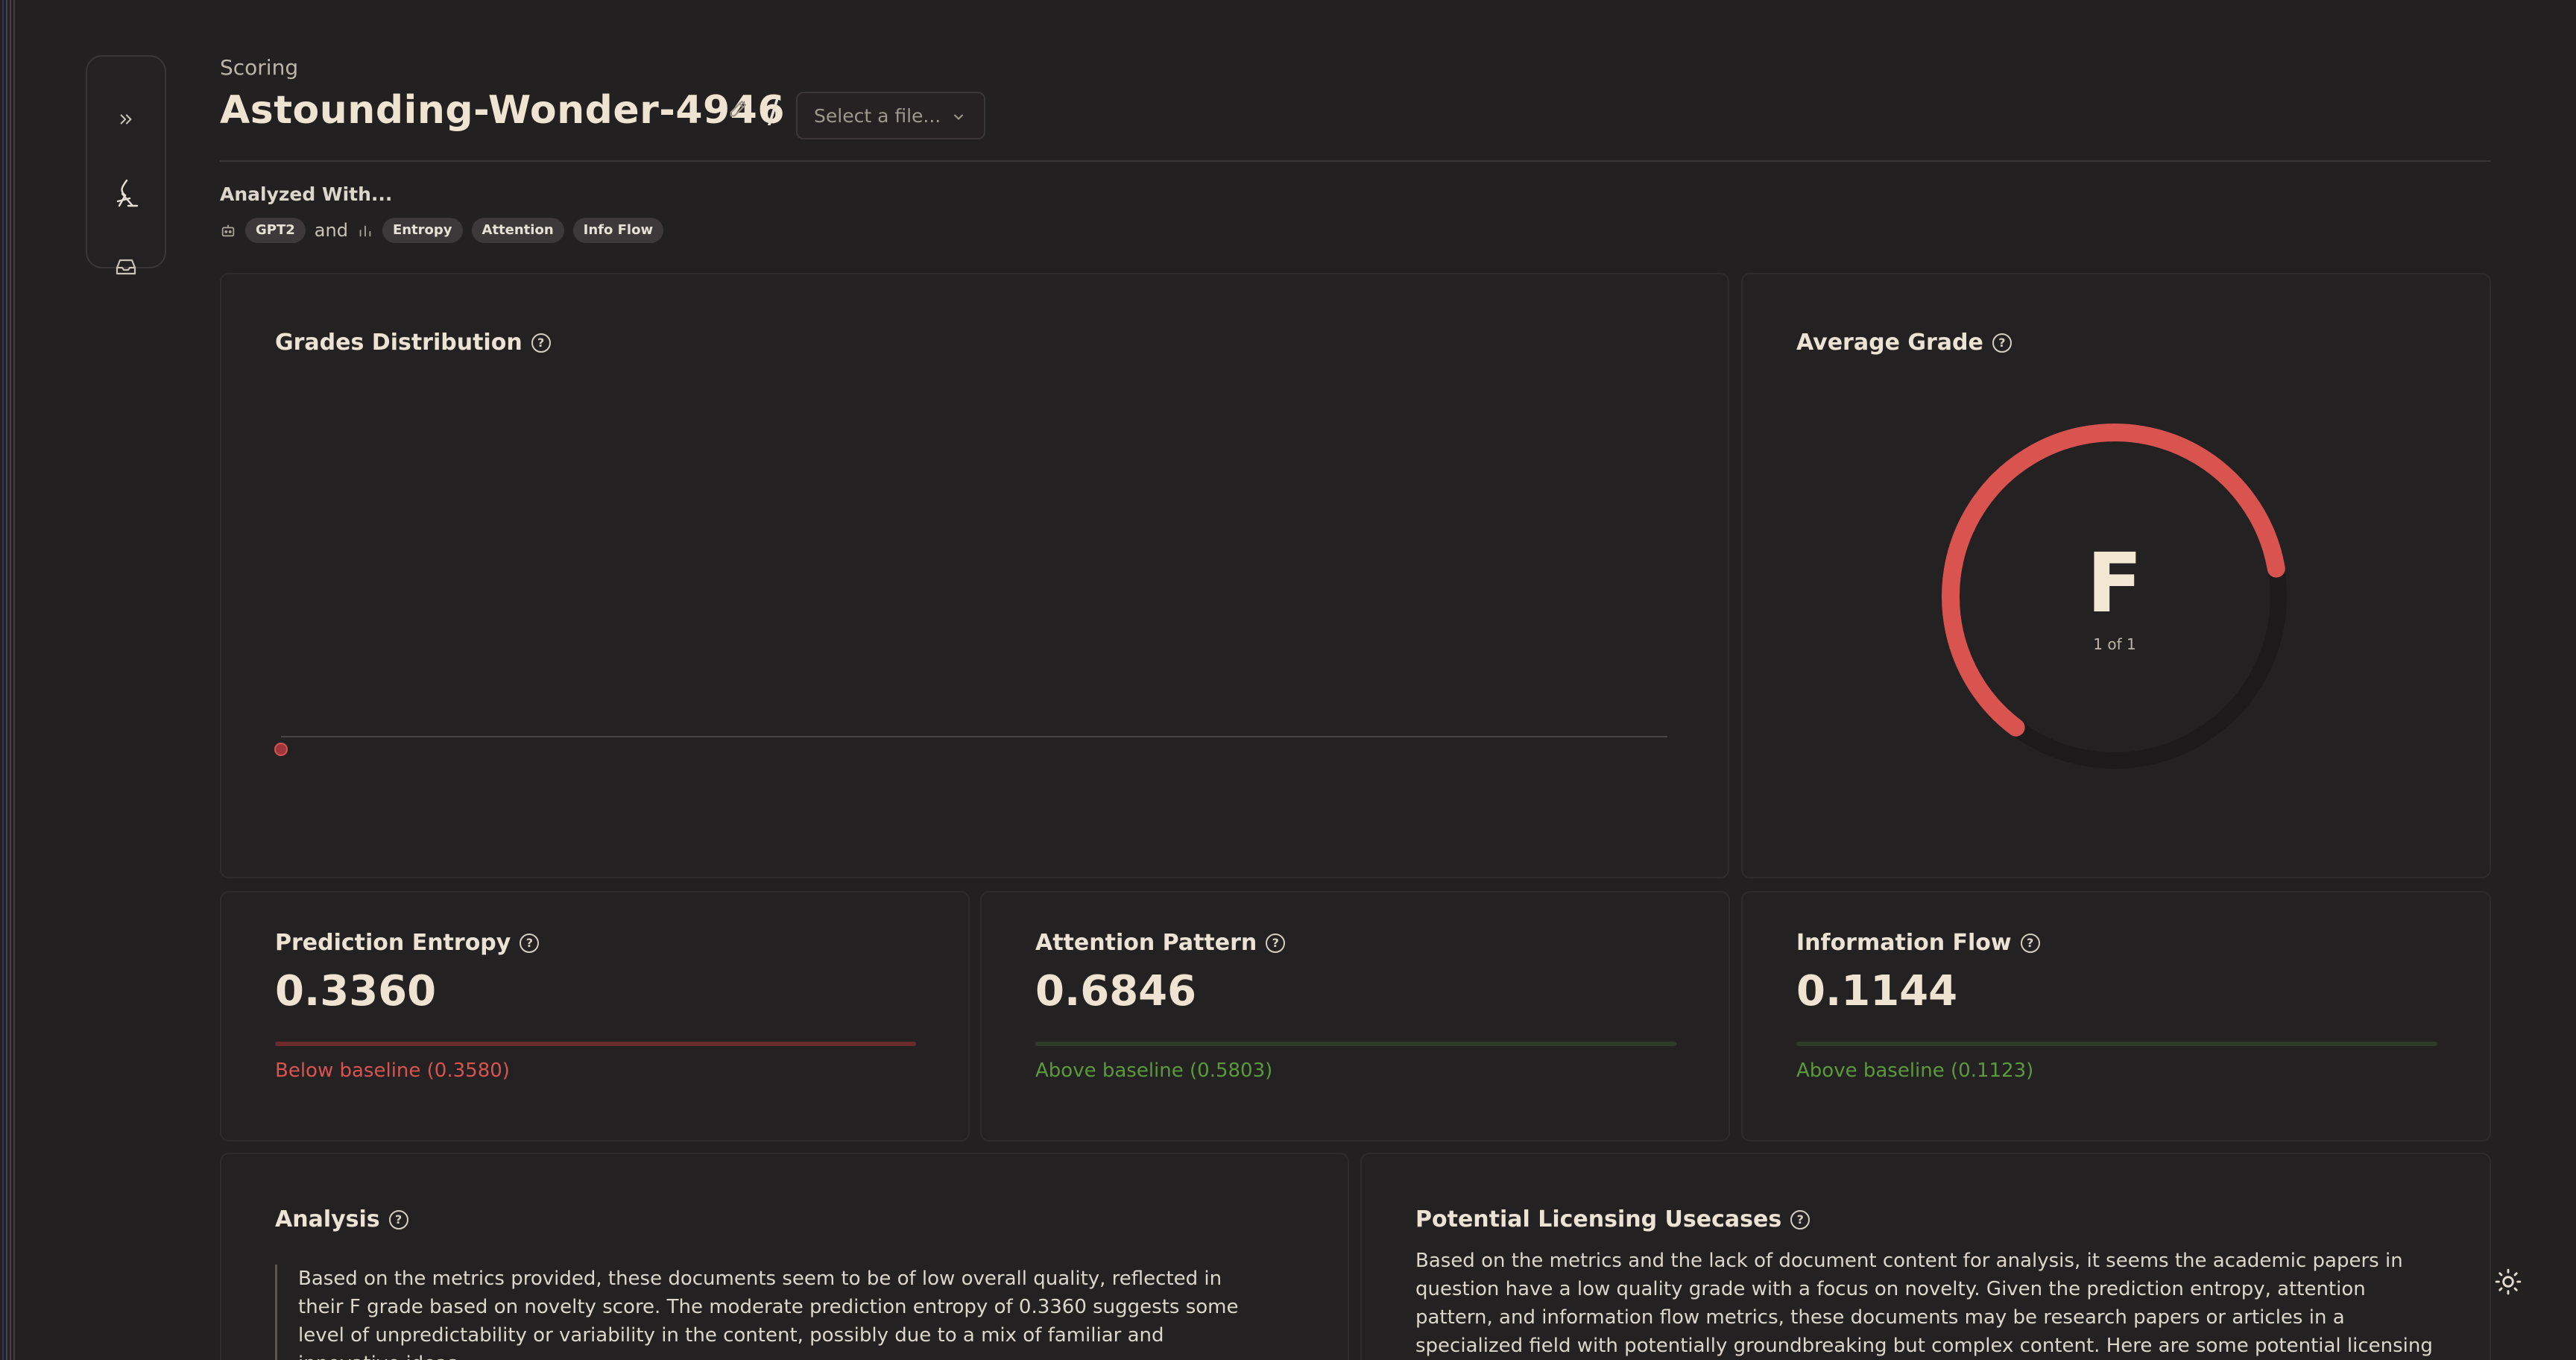  I want to click on nav-inbox-button, so click(126, 267).